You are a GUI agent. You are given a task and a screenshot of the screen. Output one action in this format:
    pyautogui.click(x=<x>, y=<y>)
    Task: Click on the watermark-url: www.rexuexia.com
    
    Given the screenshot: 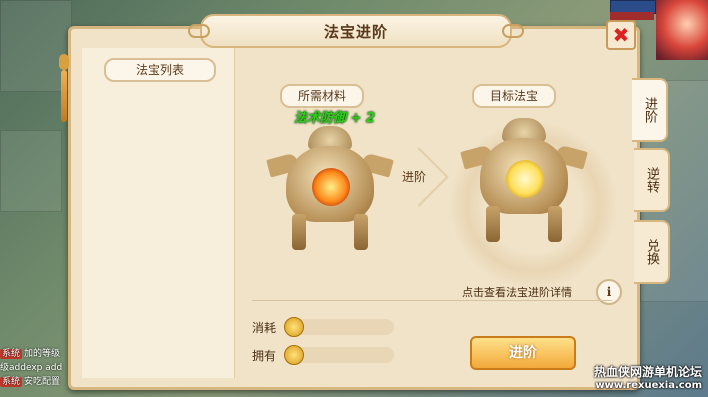 What is the action you would take?
    pyautogui.click(x=648, y=385)
    